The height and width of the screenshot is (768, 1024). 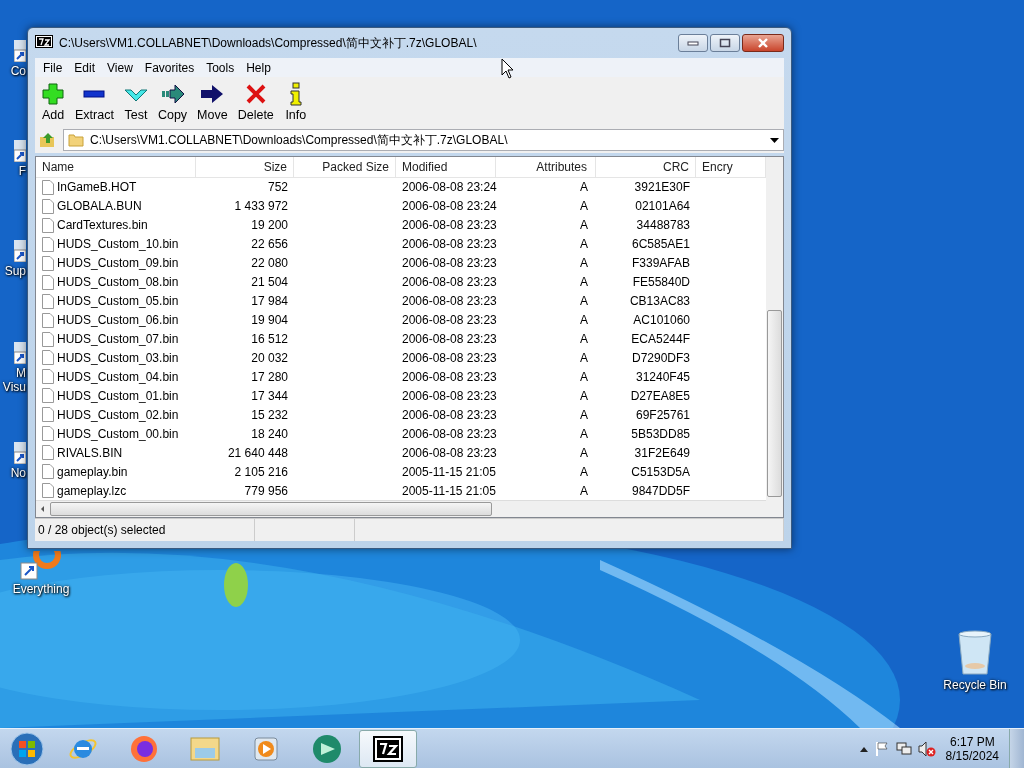 What do you see at coordinates (295, 102) in the screenshot?
I see `toolbar-button: Info` at bounding box center [295, 102].